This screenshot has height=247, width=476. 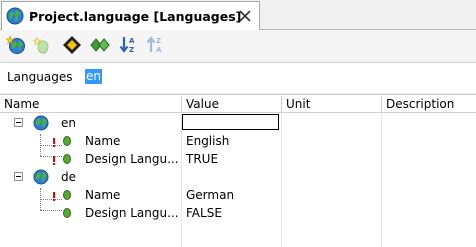 I want to click on property-row: Name German, so click(x=238, y=195).